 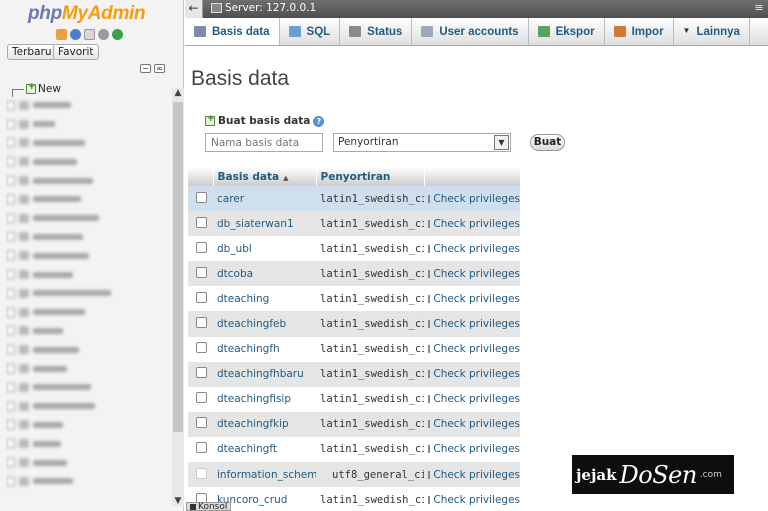 I want to click on database-column-header: Basis data ▲, so click(x=265, y=176).